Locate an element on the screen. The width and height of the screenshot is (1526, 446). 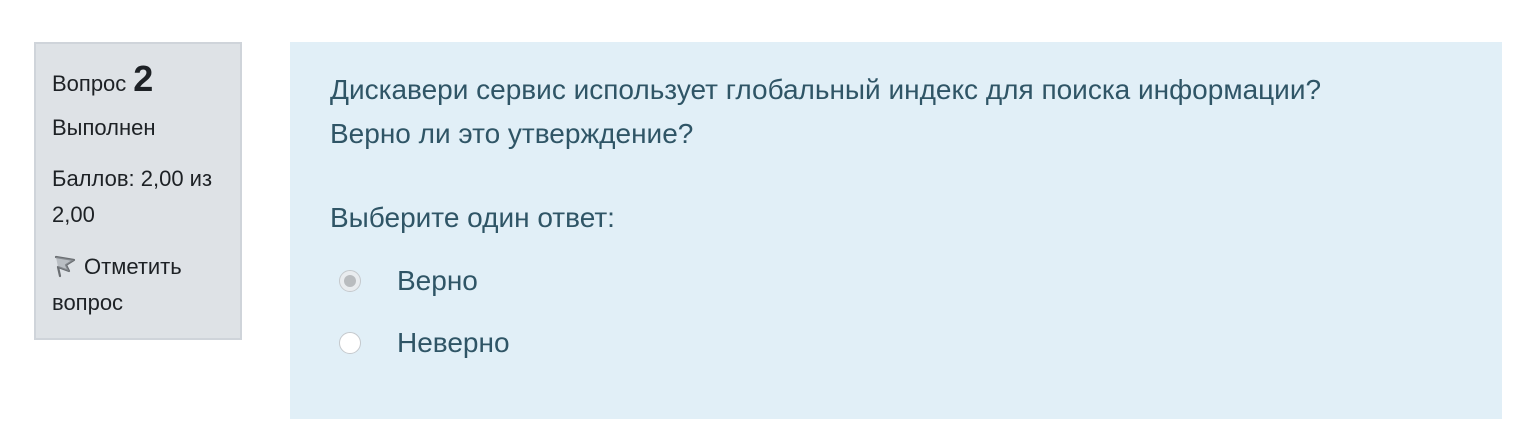
radio-button-true is located at coordinates (350, 281).